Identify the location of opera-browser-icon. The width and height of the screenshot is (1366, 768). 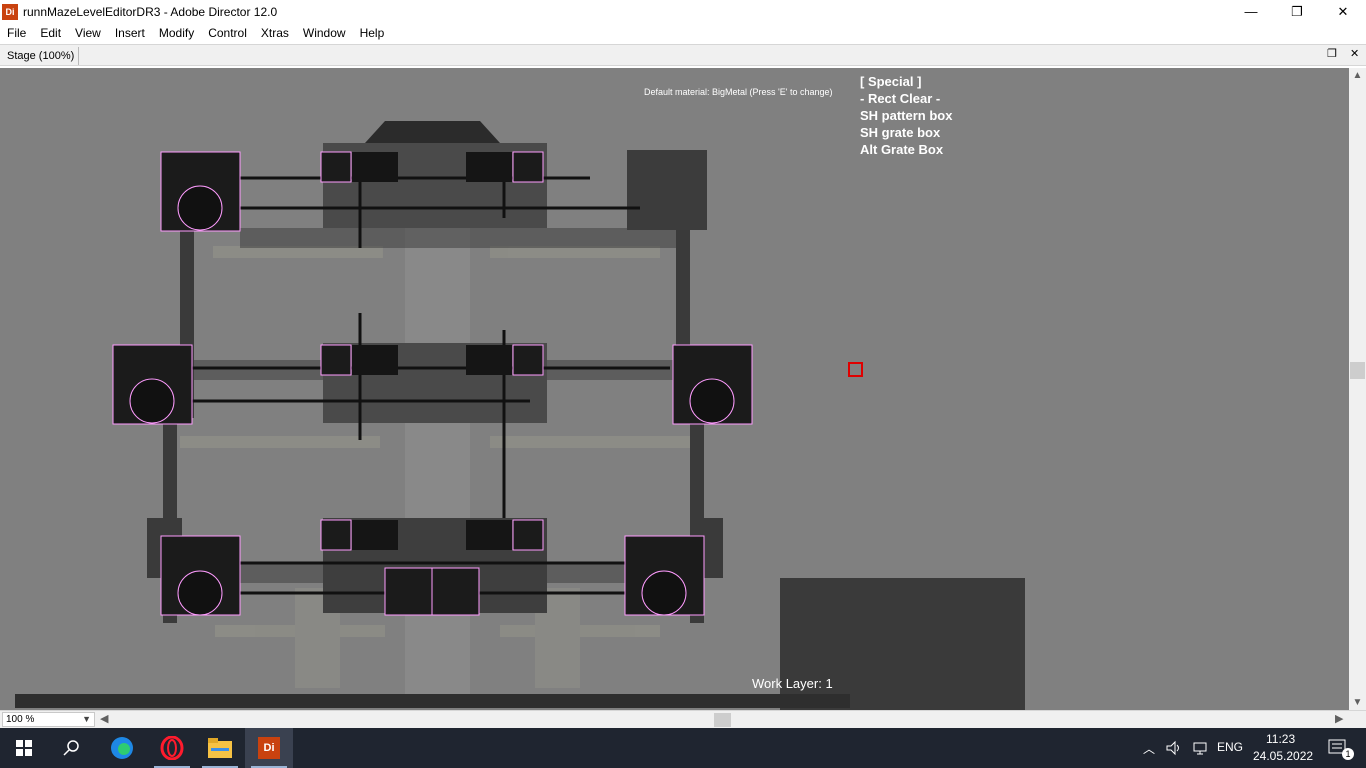
(172, 748).